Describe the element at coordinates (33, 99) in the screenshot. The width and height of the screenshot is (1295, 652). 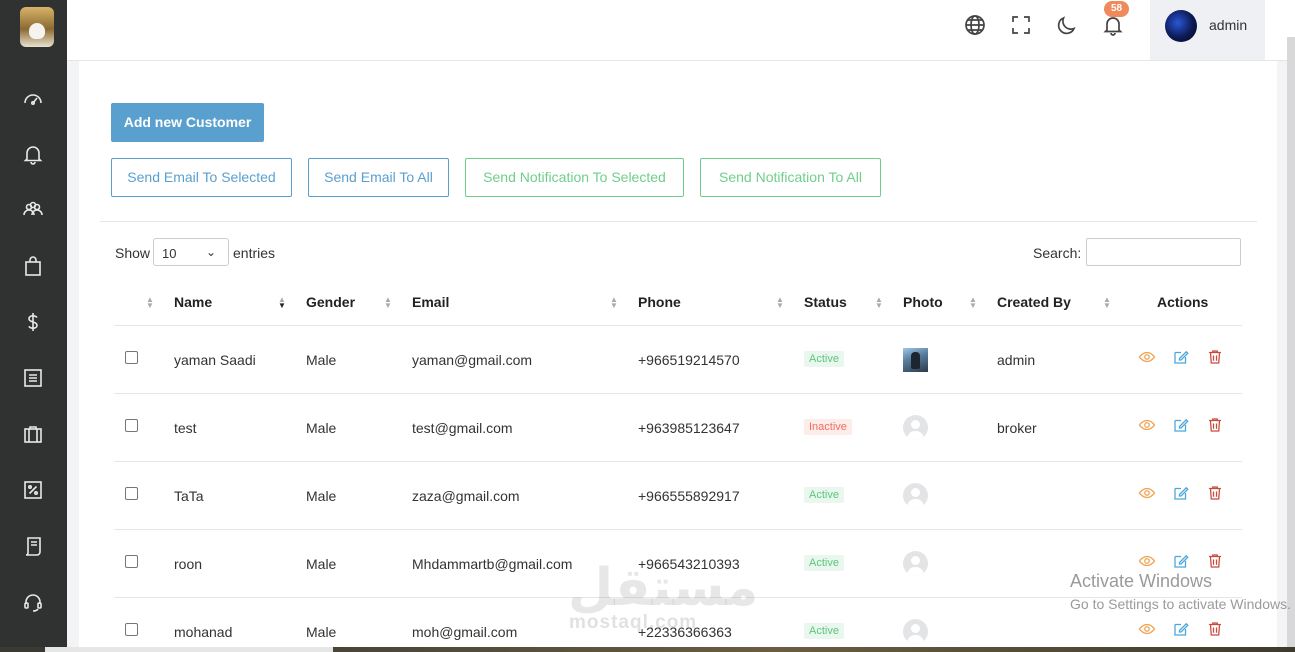
I see `dashboard-icon` at that location.